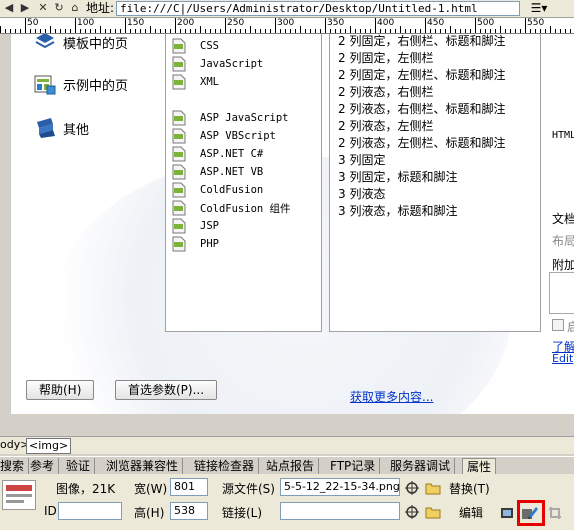 The height and width of the screenshot is (530, 574). What do you see at coordinates (353, 466) in the screenshot?
I see `tab-item: FTP记录` at bounding box center [353, 466].